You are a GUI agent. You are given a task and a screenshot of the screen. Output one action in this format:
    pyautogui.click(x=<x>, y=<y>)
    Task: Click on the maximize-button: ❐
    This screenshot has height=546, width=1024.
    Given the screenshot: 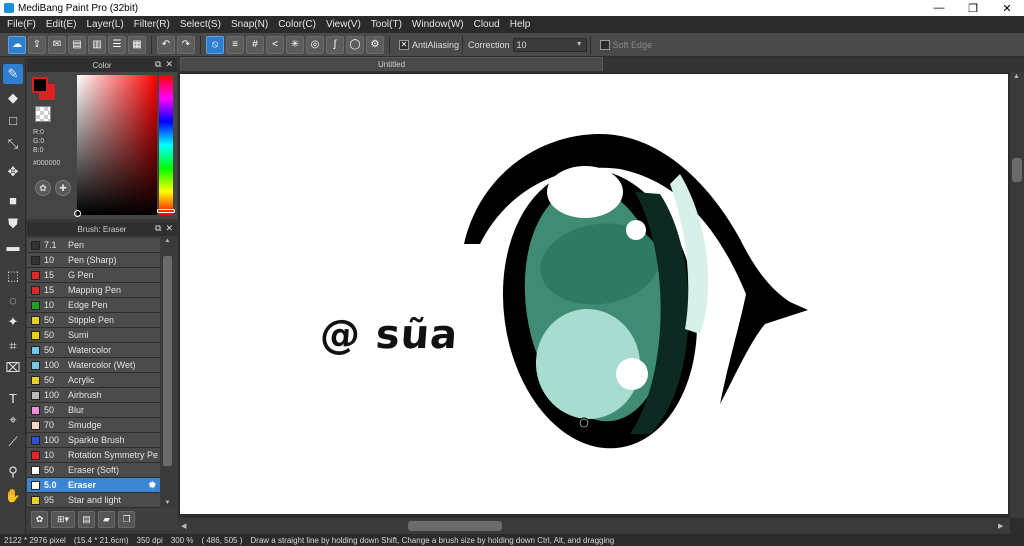 What is the action you would take?
    pyautogui.click(x=973, y=8)
    